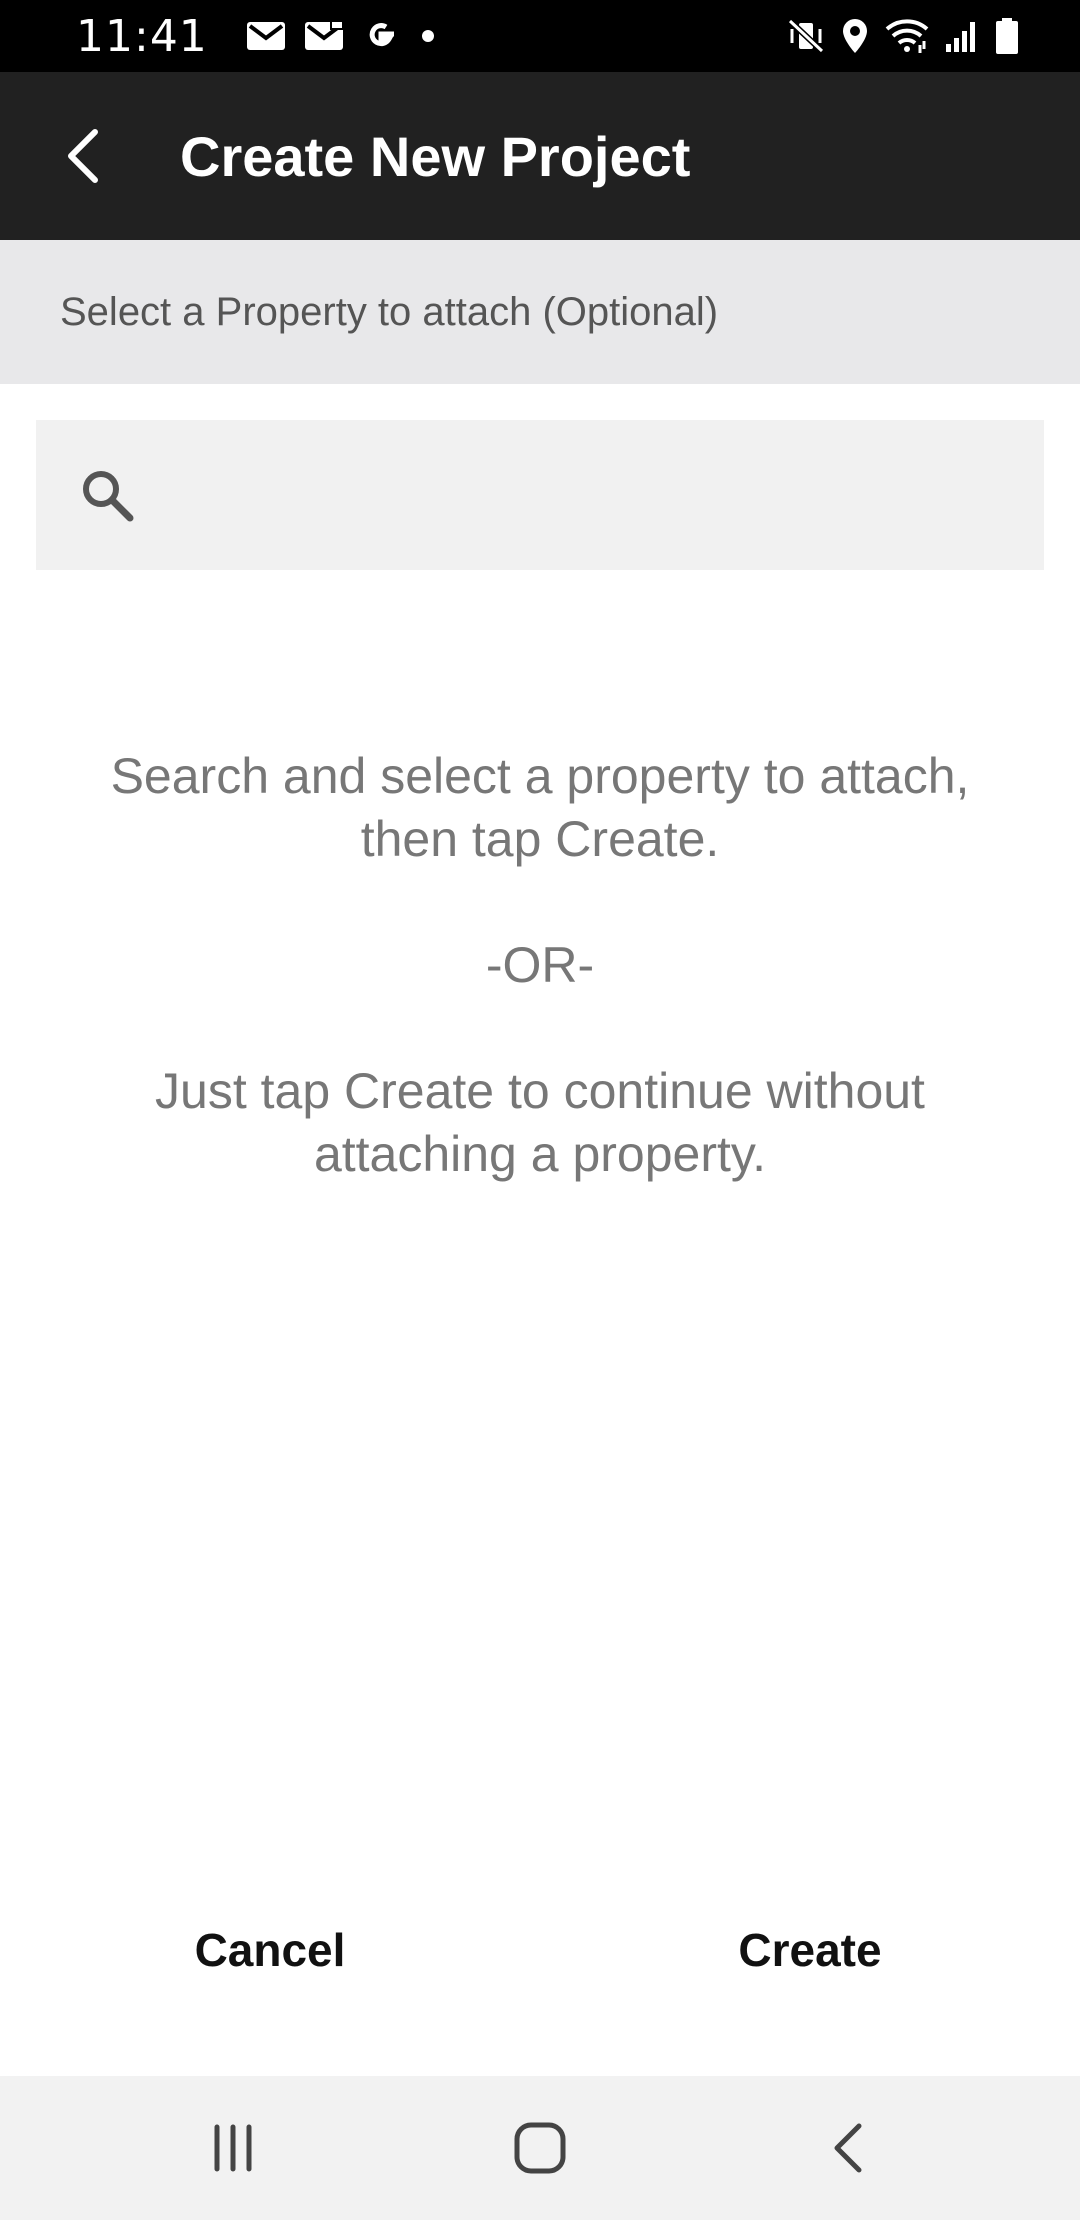  Describe the element at coordinates (590, 495) in the screenshot. I see `search-input` at that location.